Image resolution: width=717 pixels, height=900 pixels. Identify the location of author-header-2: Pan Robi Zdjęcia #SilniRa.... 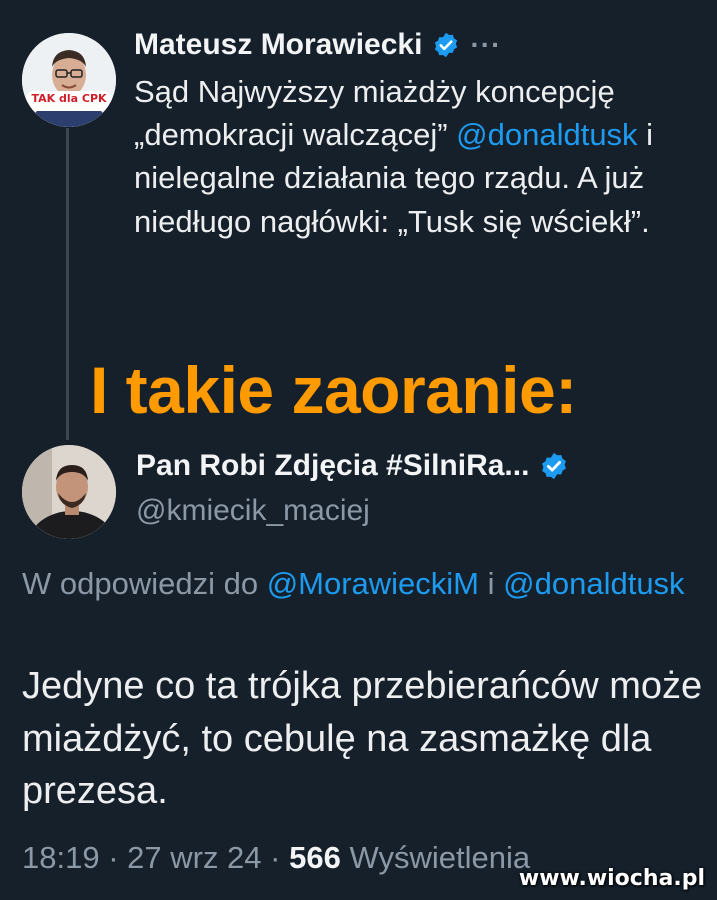
(352, 466).